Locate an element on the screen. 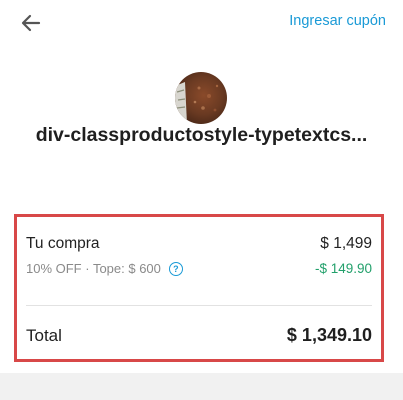 The height and width of the screenshot is (400, 403). enter-coupon-link: Ingresar cupón is located at coordinates (337, 21).